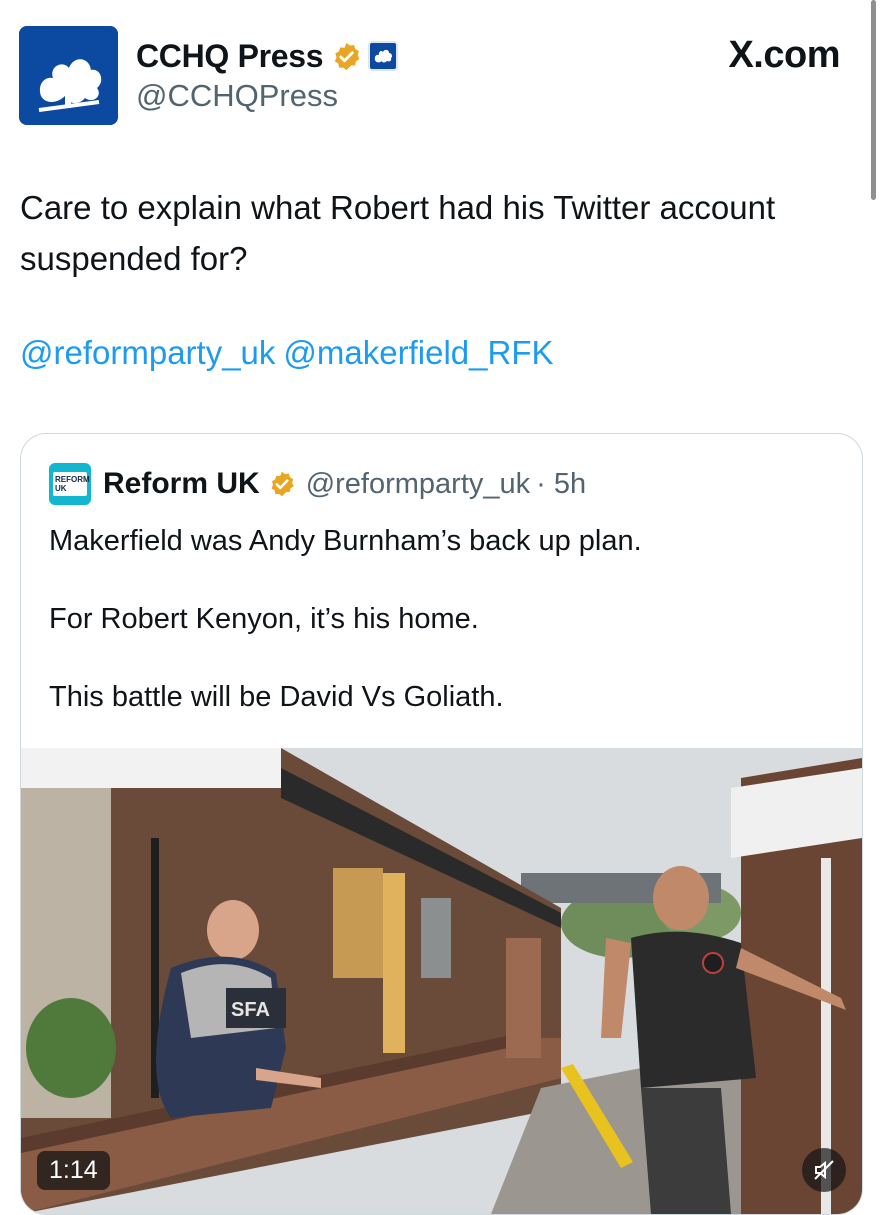 Image resolution: width=882 pixels, height=1215 pixels. What do you see at coordinates (873, 100) in the screenshot?
I see `scrollbar` at bounding box center [873, 100].